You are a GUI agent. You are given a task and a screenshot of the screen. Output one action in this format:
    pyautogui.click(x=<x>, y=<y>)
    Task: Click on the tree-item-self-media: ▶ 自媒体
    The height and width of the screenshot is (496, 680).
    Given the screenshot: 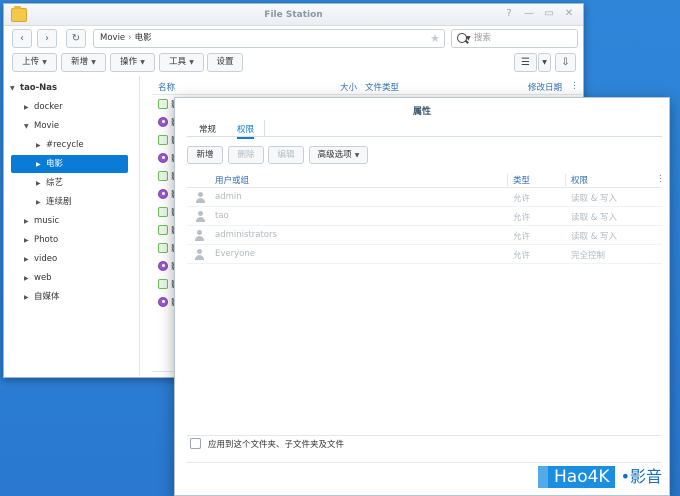 What is the action you would take?
    pyautogui.click(x=42, y=297)
    